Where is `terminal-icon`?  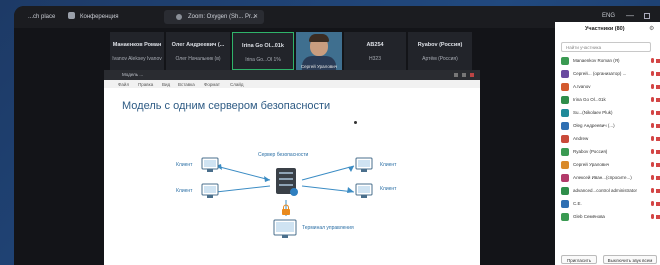 terminal-icon is located at coordinates (285, 228).